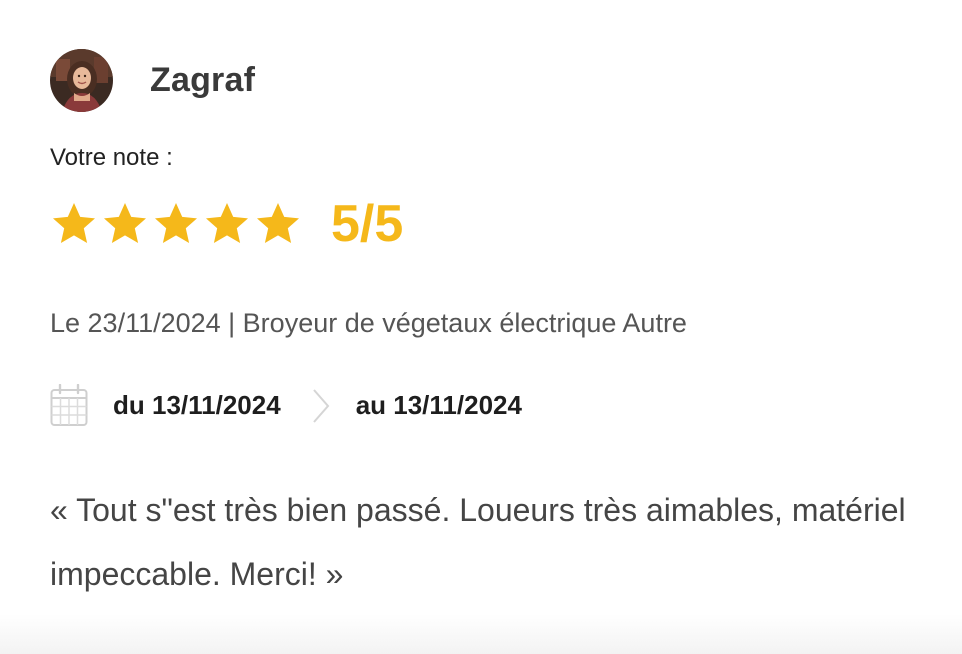 This screenshot has height=654, width=962. I want to click on author-name: Zagraf, so click(203, 80).